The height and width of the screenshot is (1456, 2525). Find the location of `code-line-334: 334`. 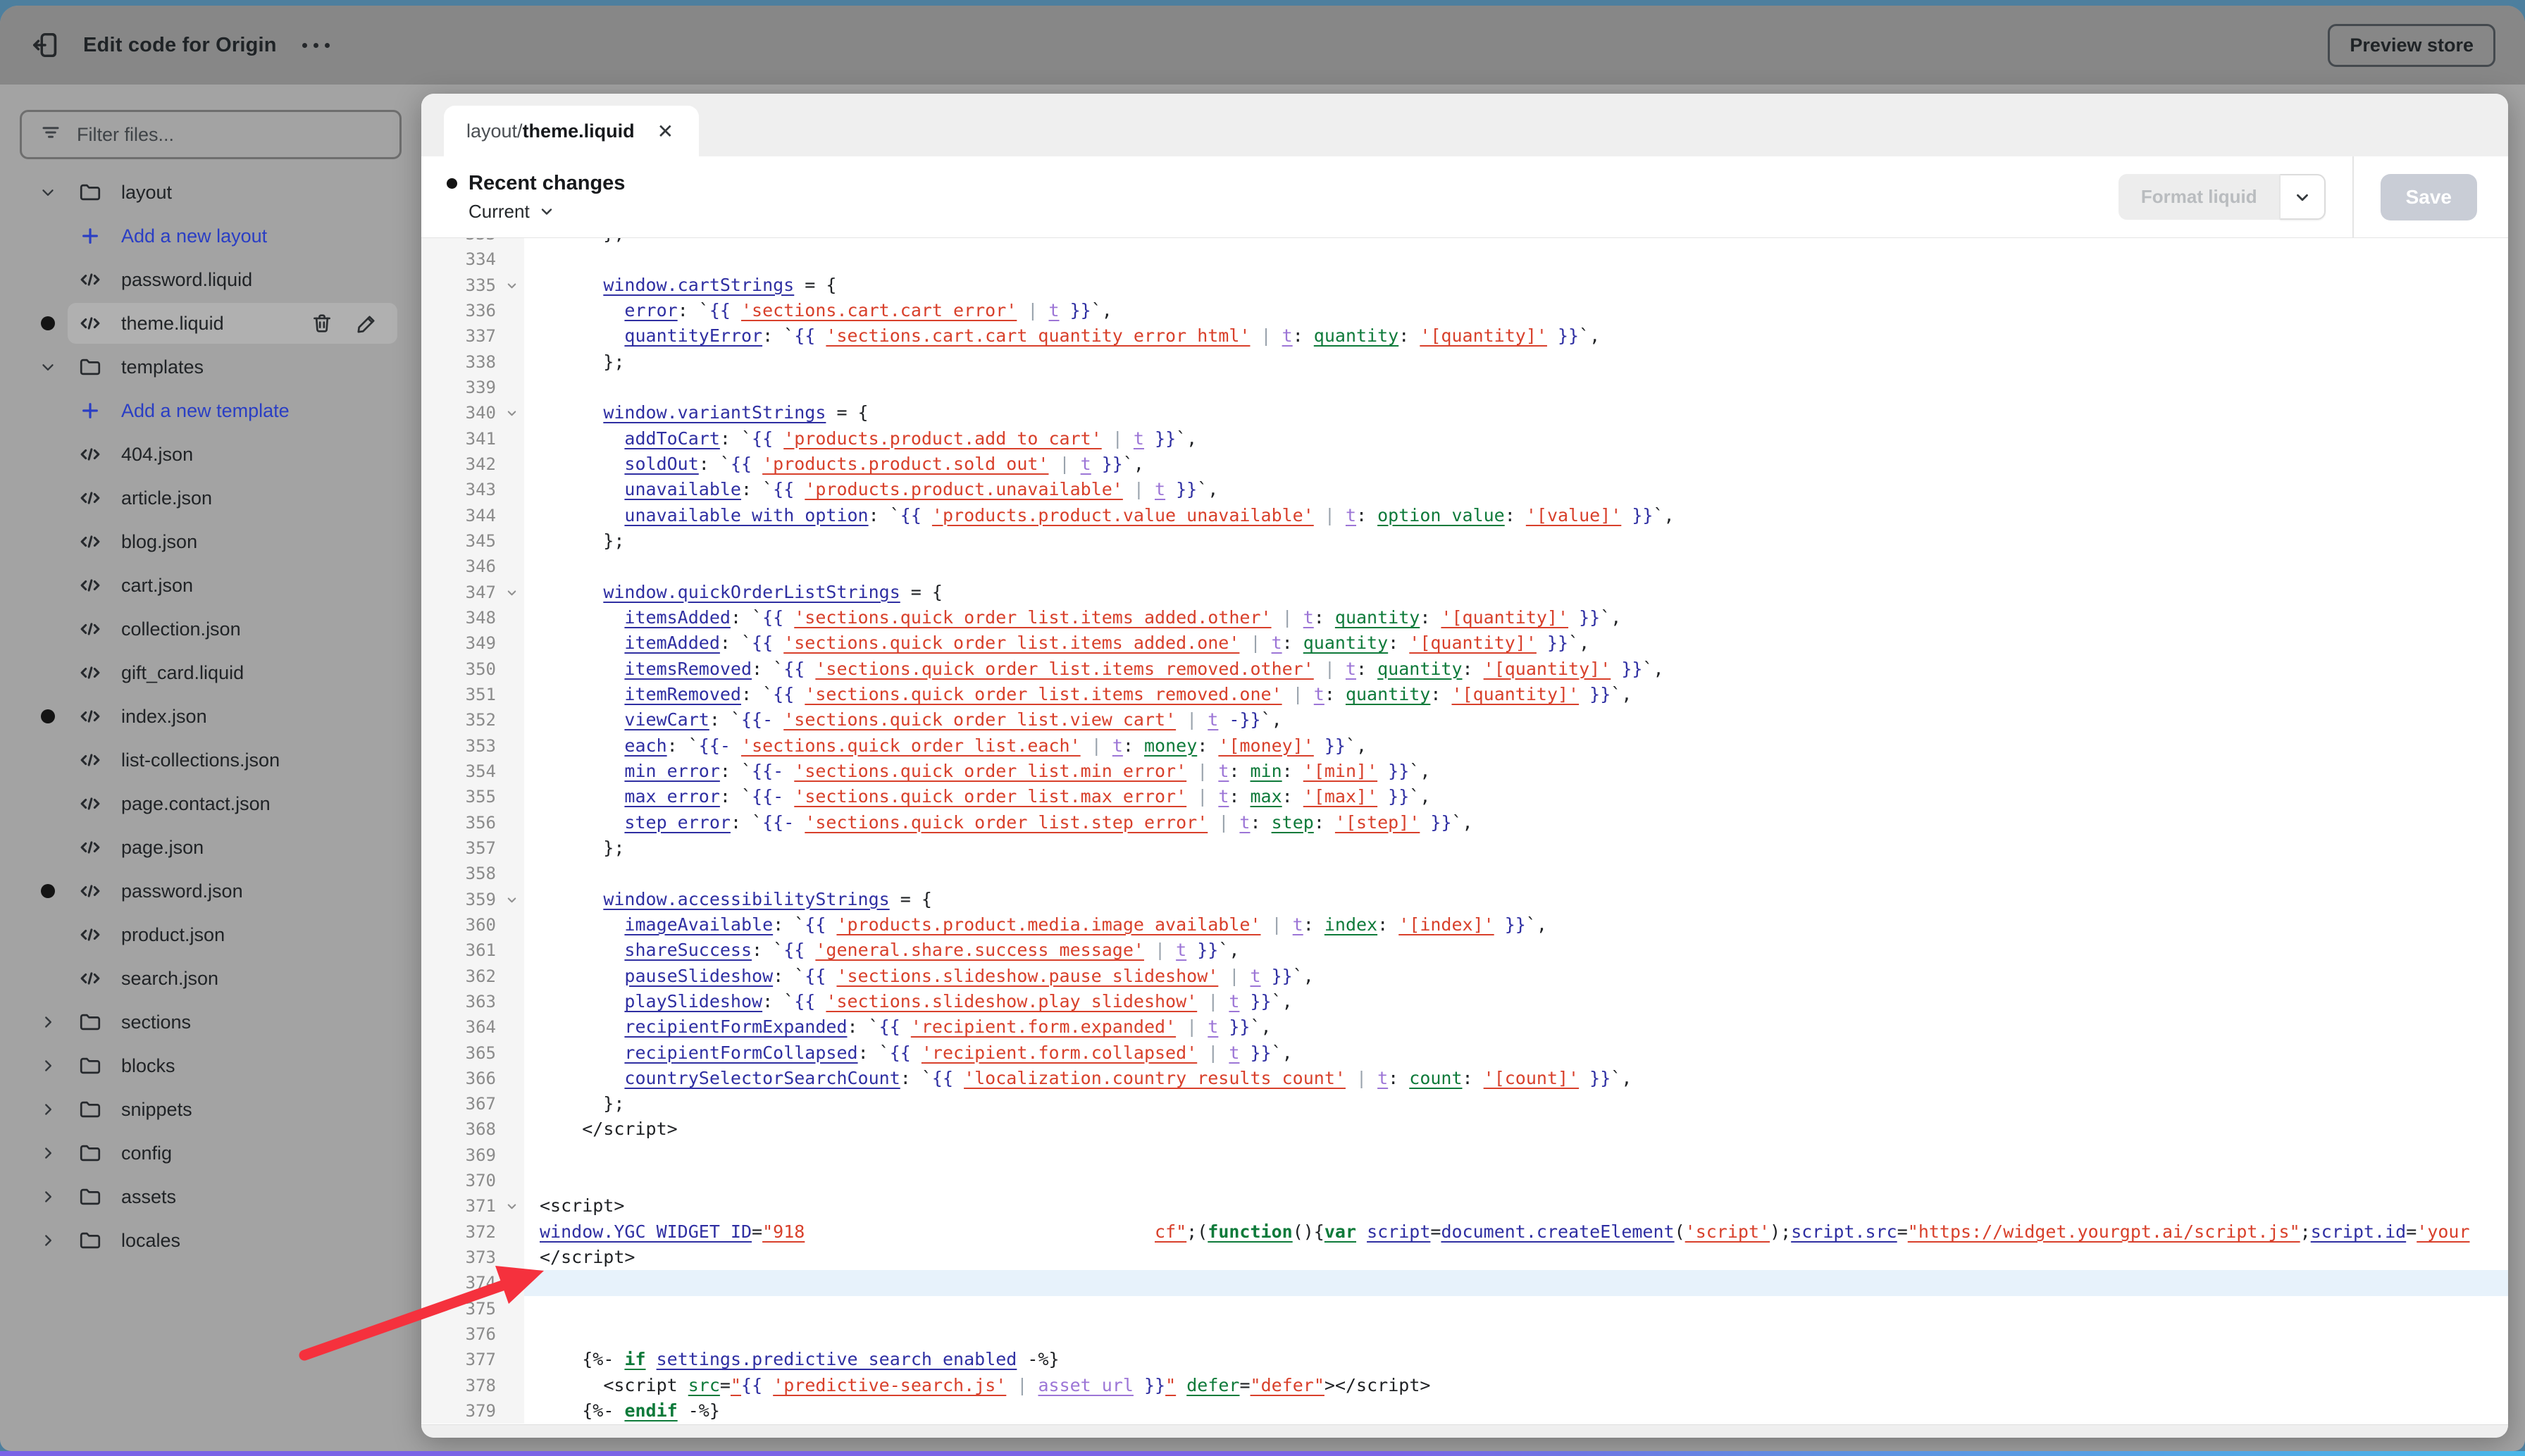

code-line-334: 334 is located at coordinates (1464, 260).